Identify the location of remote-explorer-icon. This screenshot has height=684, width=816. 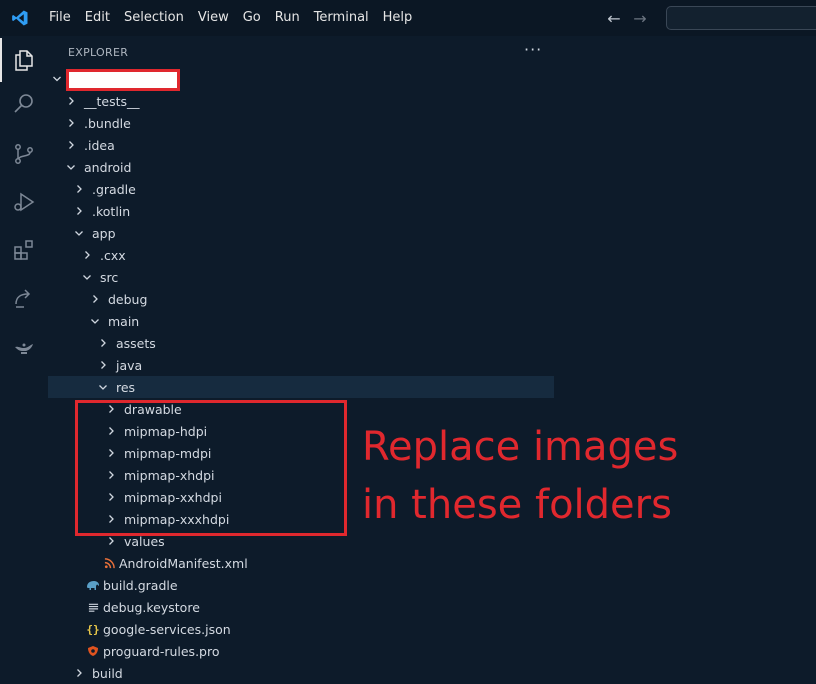
(24, 298).